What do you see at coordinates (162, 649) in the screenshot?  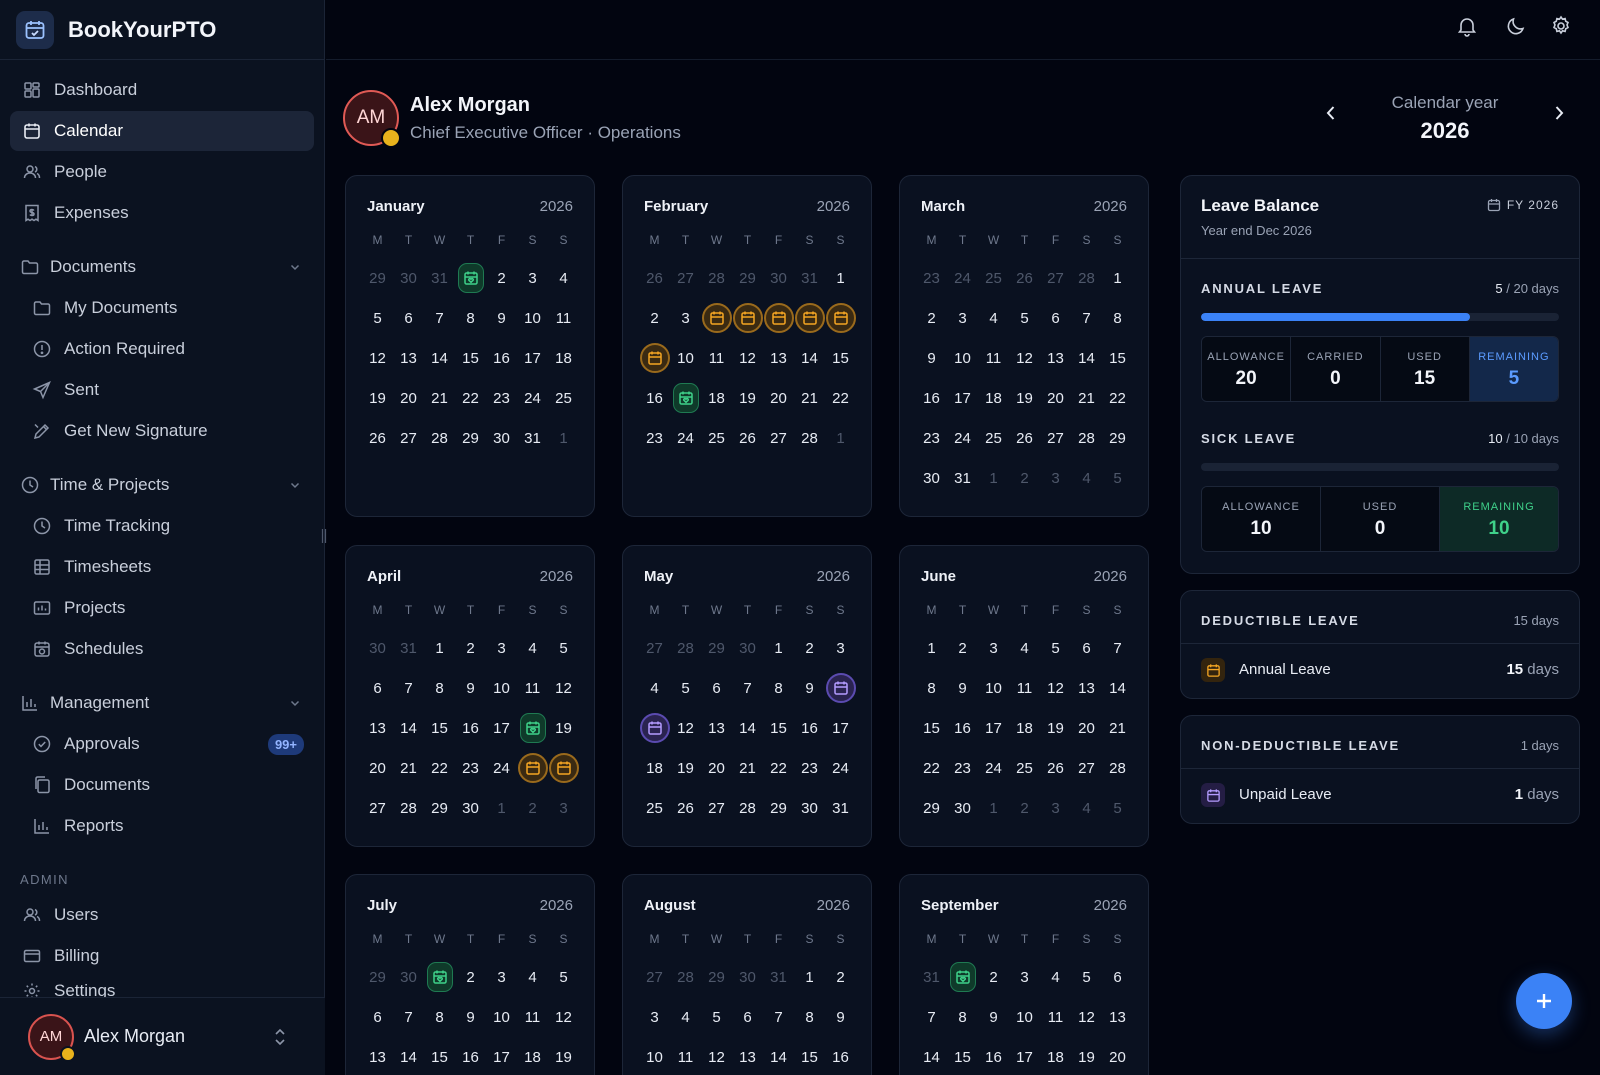 I see `sidebar-item-schedules: Schedules` at bounding box center [162, 649].